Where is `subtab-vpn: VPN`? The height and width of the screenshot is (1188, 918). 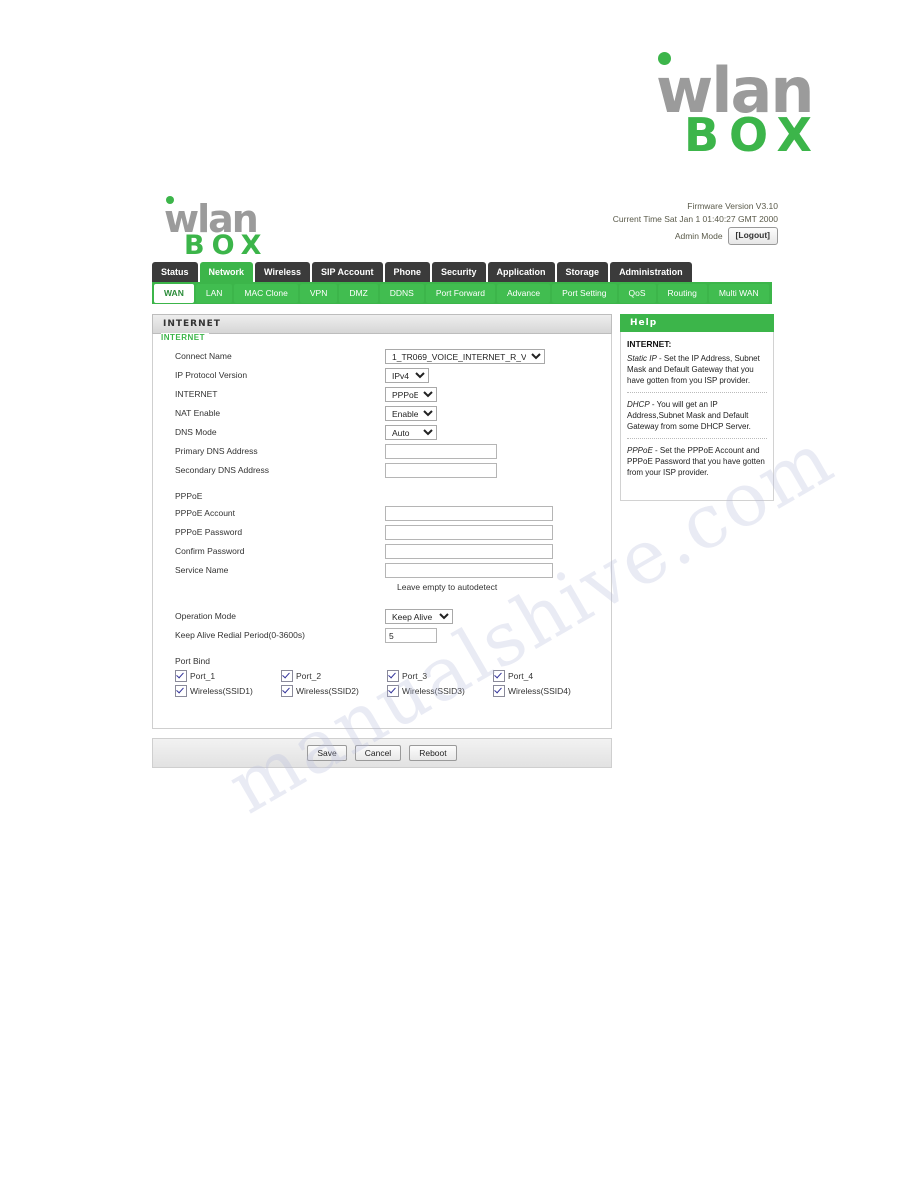
subtab-vpn: VPN is located at coordinates (318, 293).